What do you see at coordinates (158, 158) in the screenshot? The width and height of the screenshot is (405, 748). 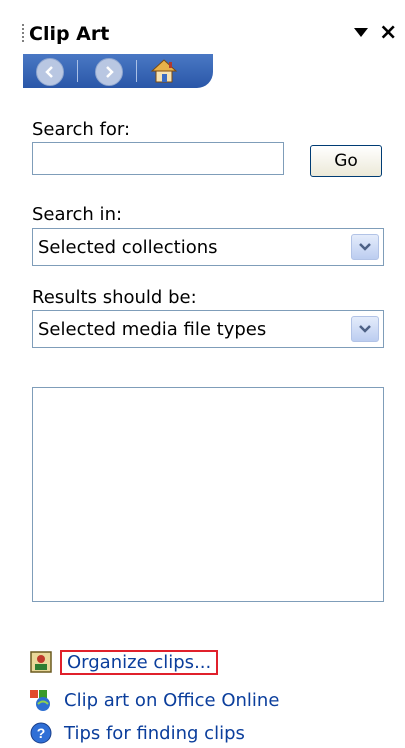 I see `search-input` at bounding box center [158, 158].